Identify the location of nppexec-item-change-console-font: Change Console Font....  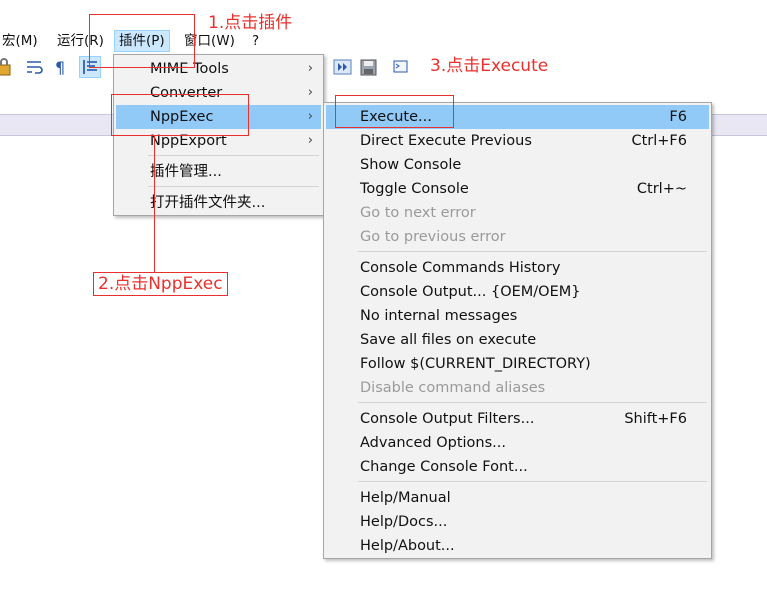
(517, 467).